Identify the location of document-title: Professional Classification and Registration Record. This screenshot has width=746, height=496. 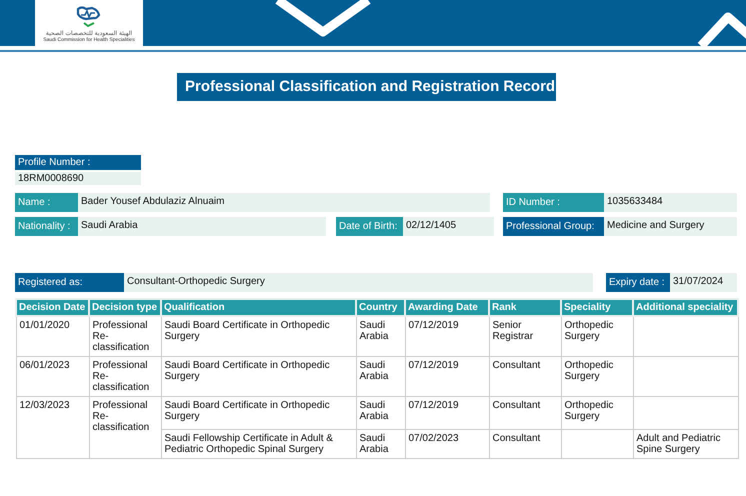
(366, 87).